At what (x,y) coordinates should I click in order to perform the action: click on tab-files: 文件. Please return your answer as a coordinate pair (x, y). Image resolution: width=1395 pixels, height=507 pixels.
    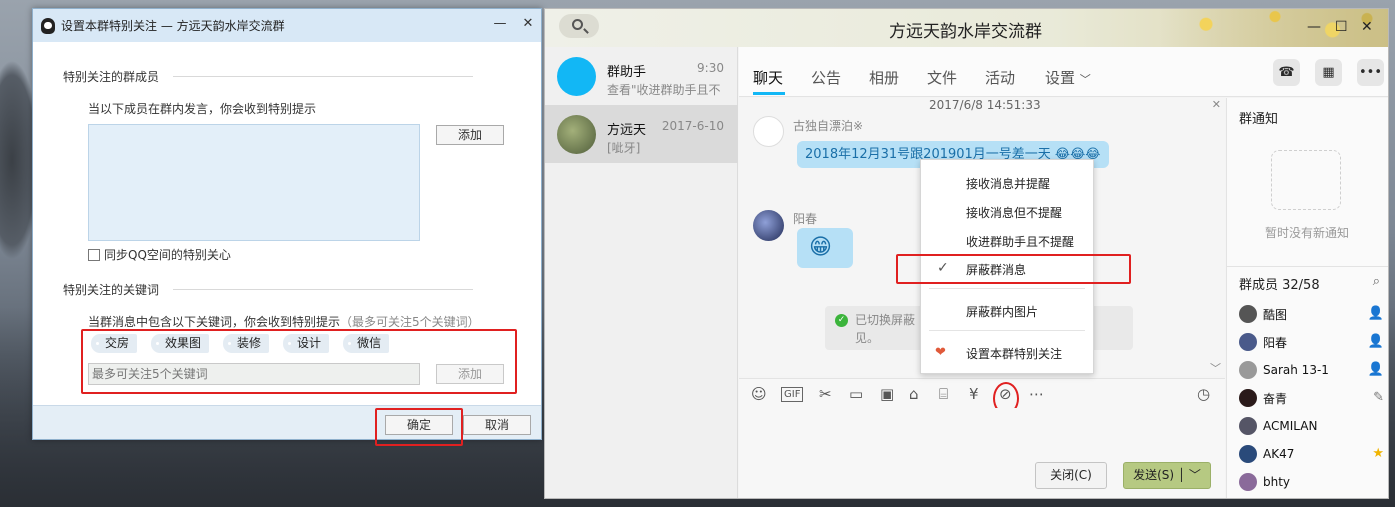
    Looking at the image, I should click on (942, 77).